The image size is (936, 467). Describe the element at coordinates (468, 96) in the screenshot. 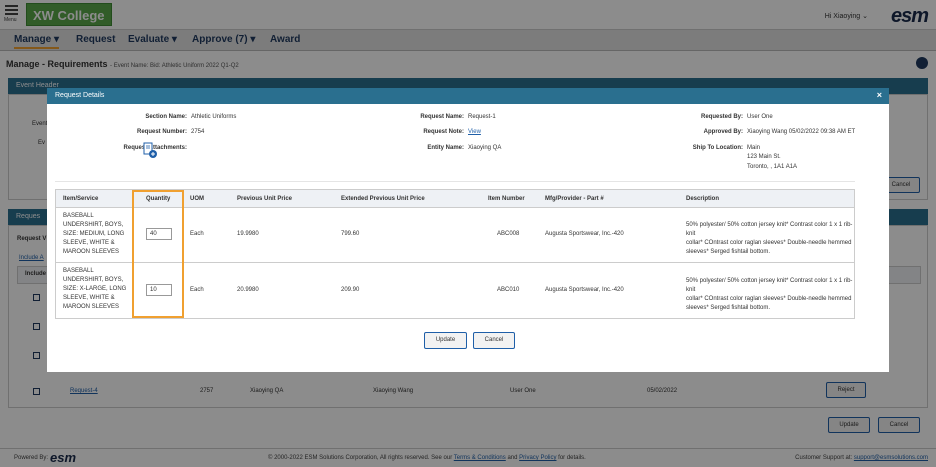

I see `modal-title: Request Details` at that location.